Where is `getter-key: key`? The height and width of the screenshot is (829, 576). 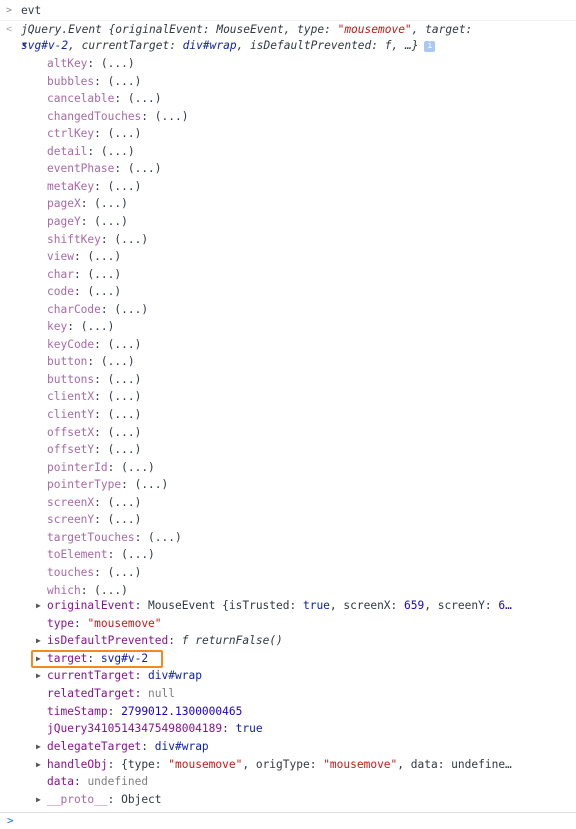 getter-key: key is located at coordinates (57, 327).